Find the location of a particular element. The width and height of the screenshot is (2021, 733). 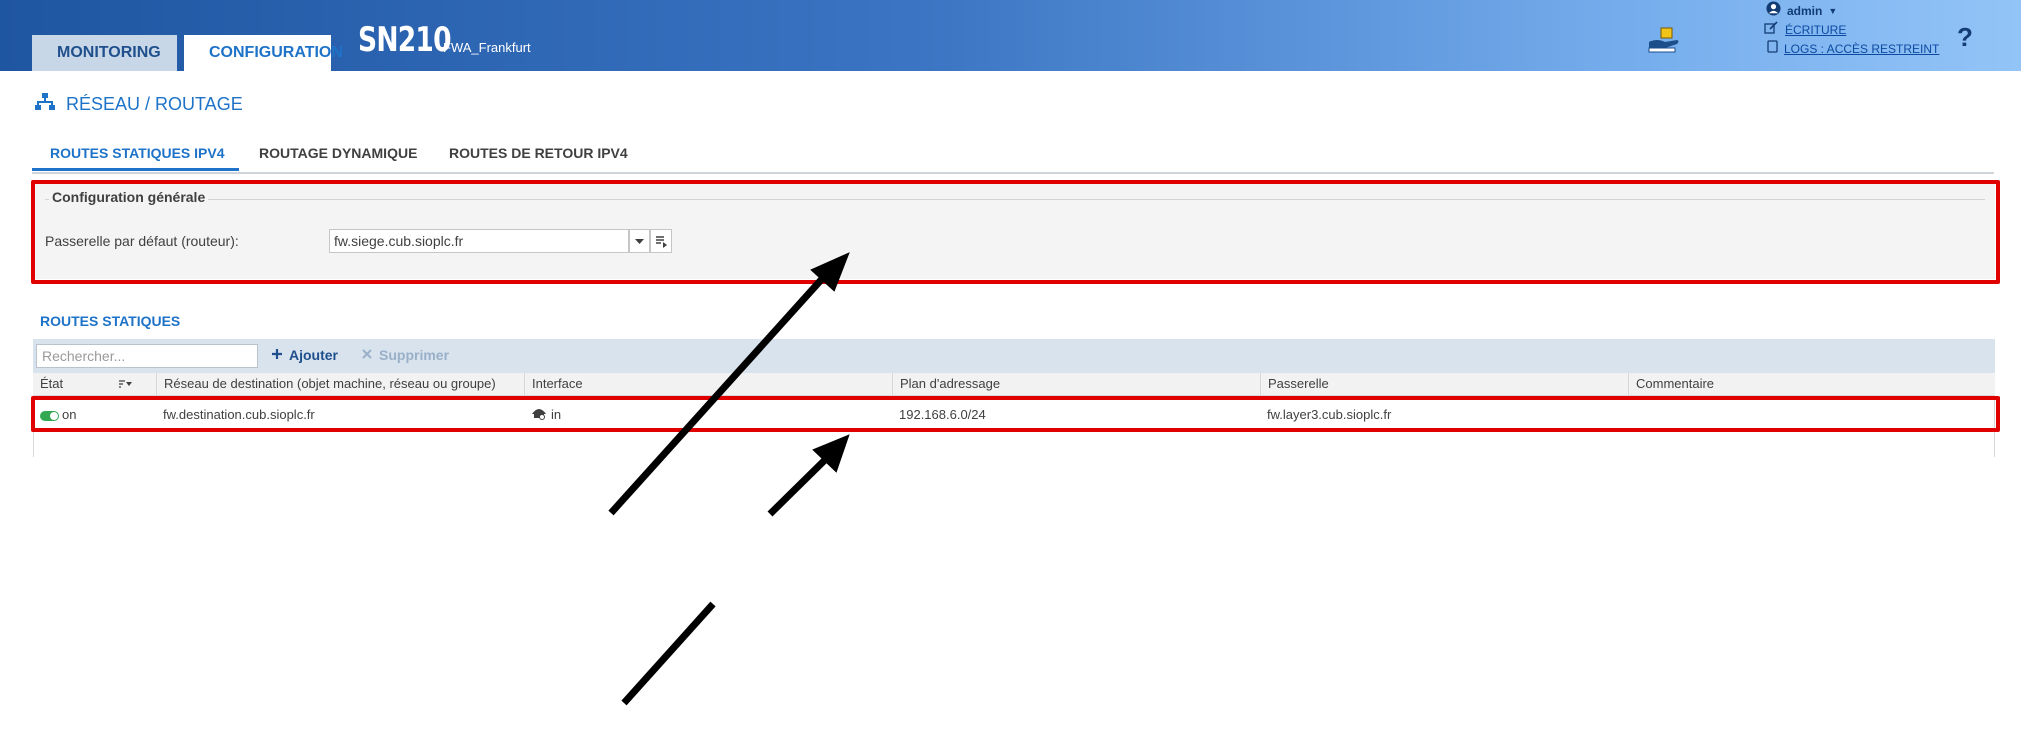

user-icon is located at coordinates (1773, 11).